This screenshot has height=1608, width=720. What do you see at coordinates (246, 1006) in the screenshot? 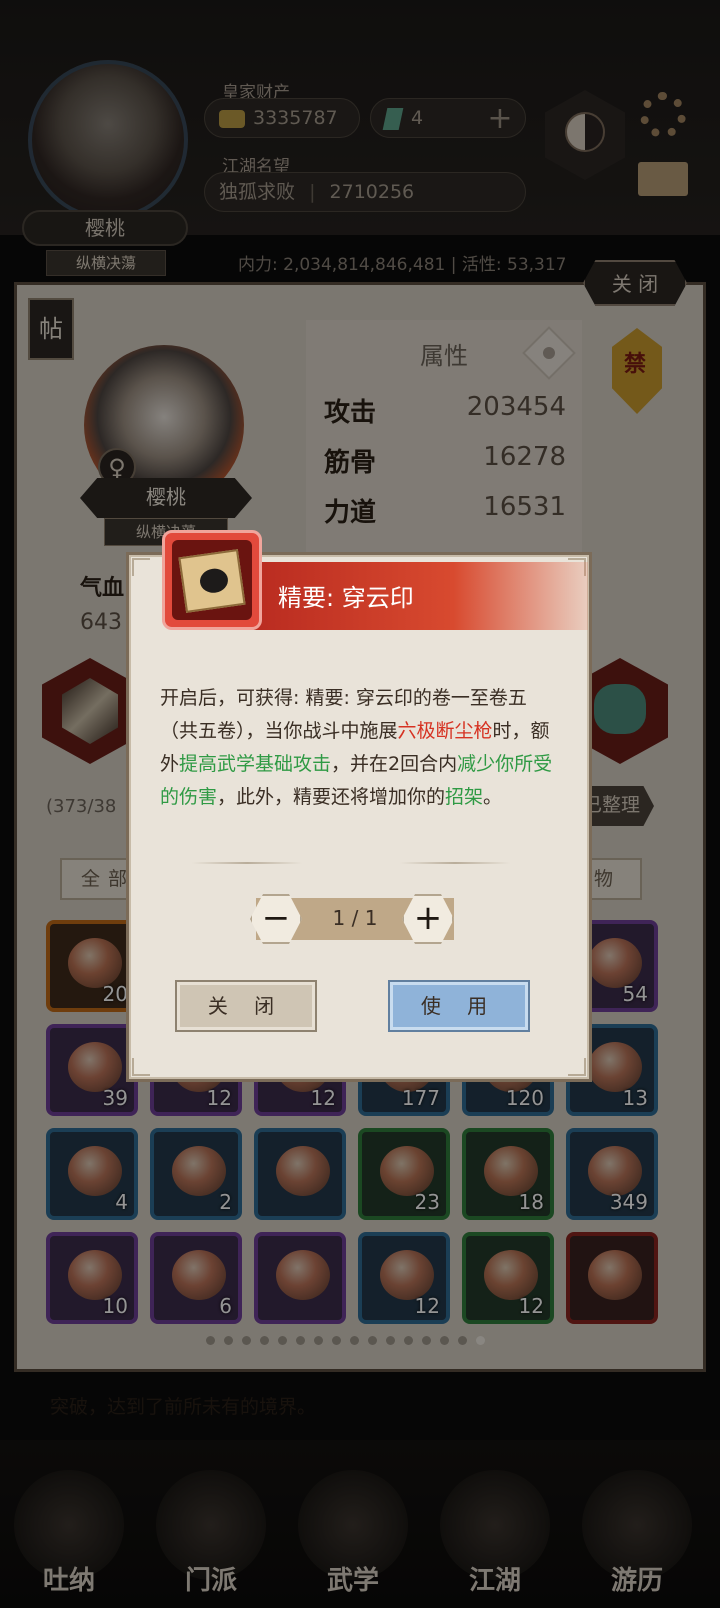
I see `dialog-close-button: 关 闭` at bounding box center [246, 1006].